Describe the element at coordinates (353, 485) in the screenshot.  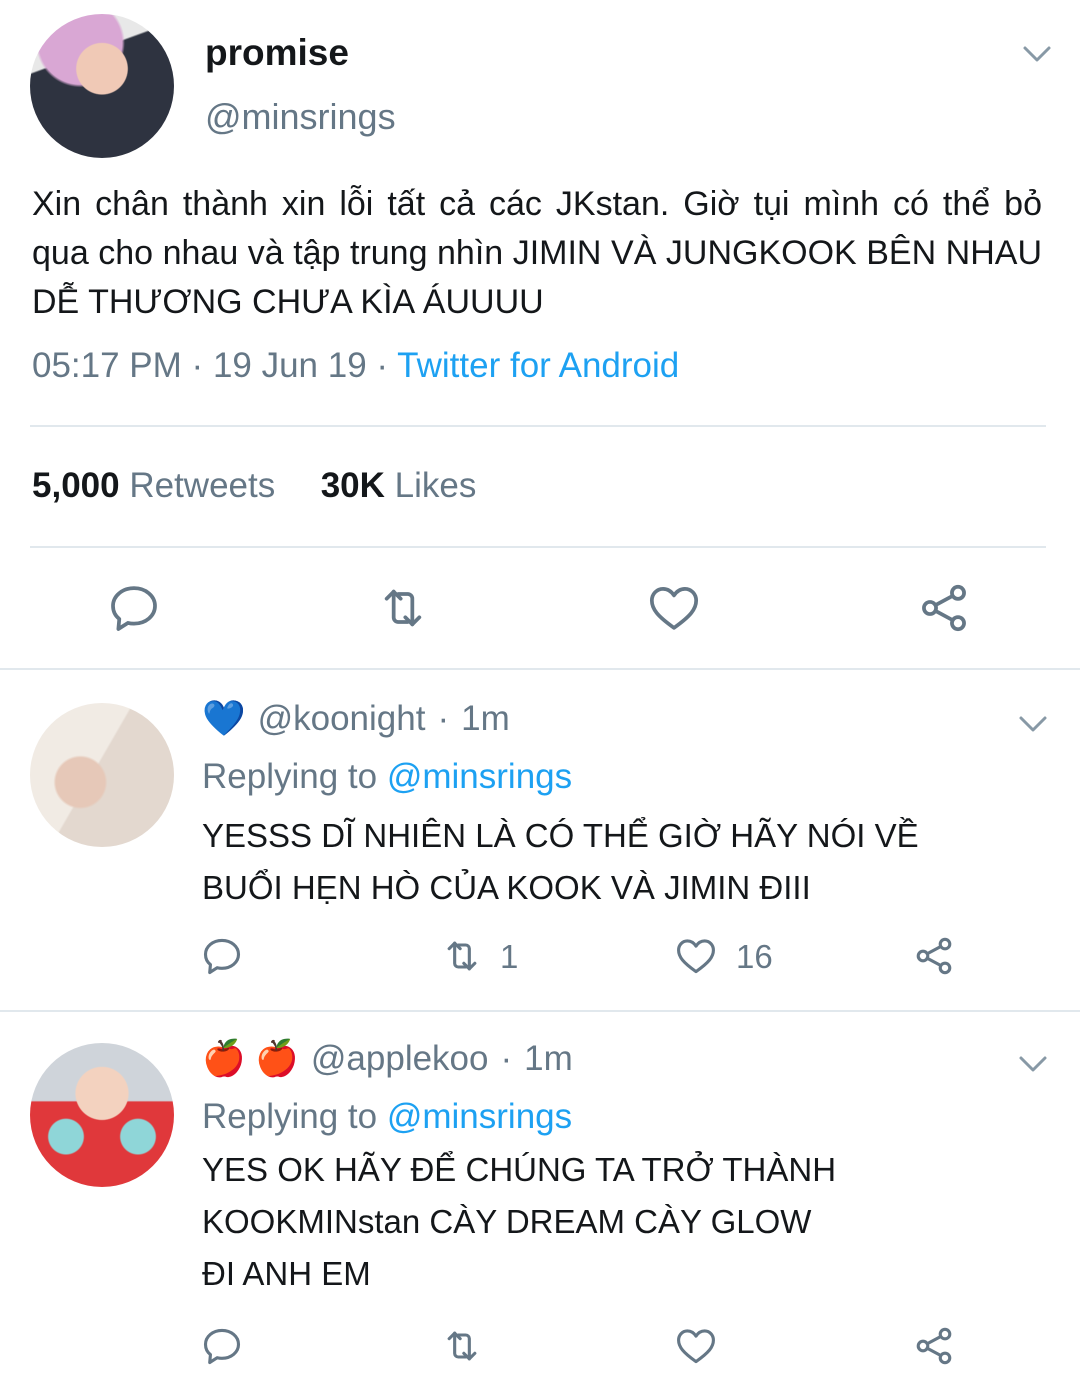
I see `likes-count: 30K` at that location.